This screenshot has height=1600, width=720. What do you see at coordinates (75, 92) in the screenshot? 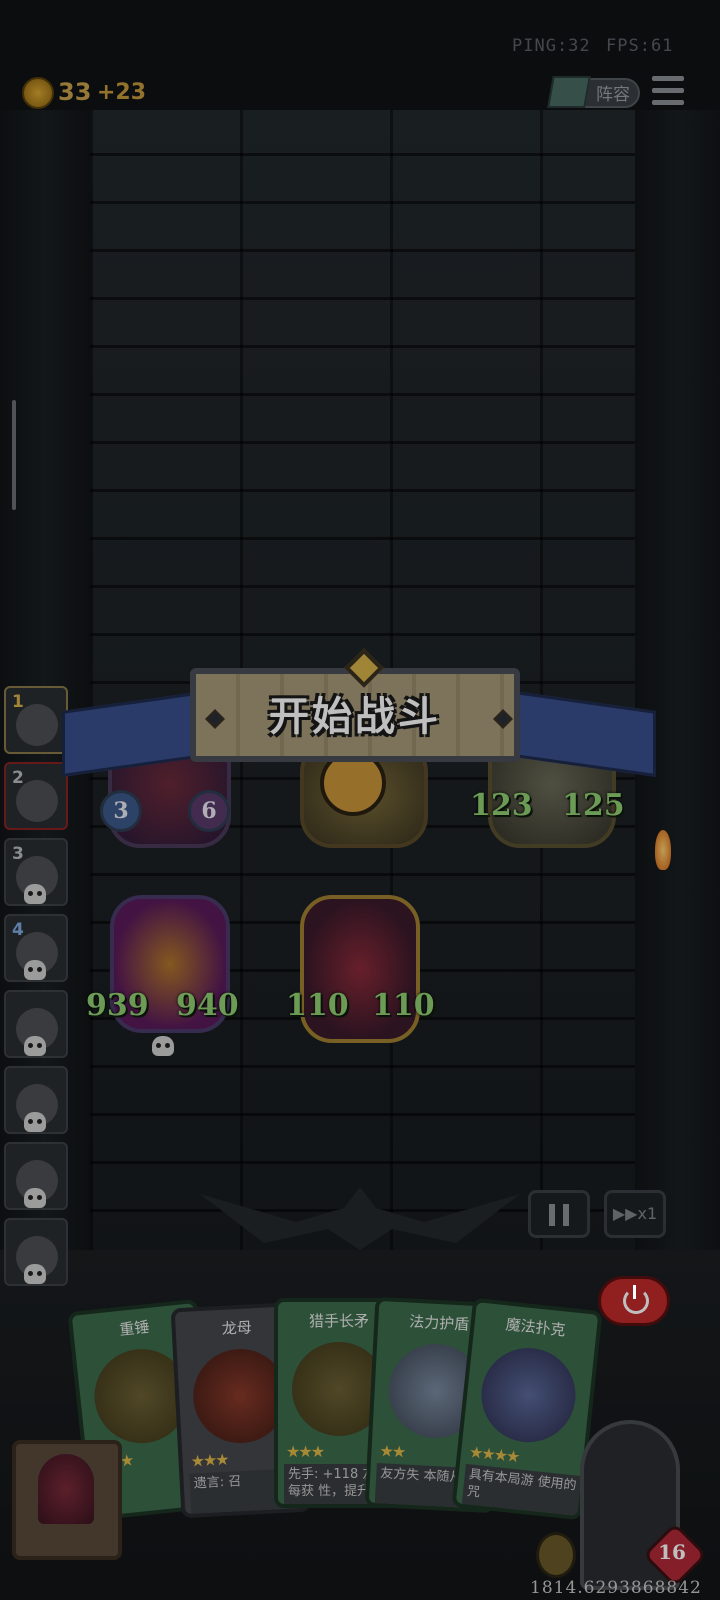
I see `gold-amount: 33` at bounding box center [75, 92].